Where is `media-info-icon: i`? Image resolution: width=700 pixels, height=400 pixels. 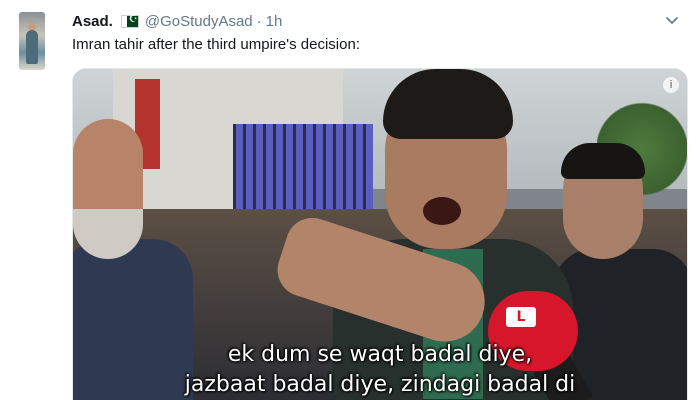
media-info-icon: i is located at coordinates (671, 85).